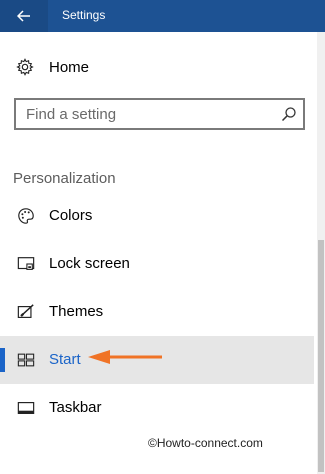 The image size is (325, 474). What do you see at coordinates (26, 360) in the screenshot?
I see `start-icon` at bounding box center [26, 360].